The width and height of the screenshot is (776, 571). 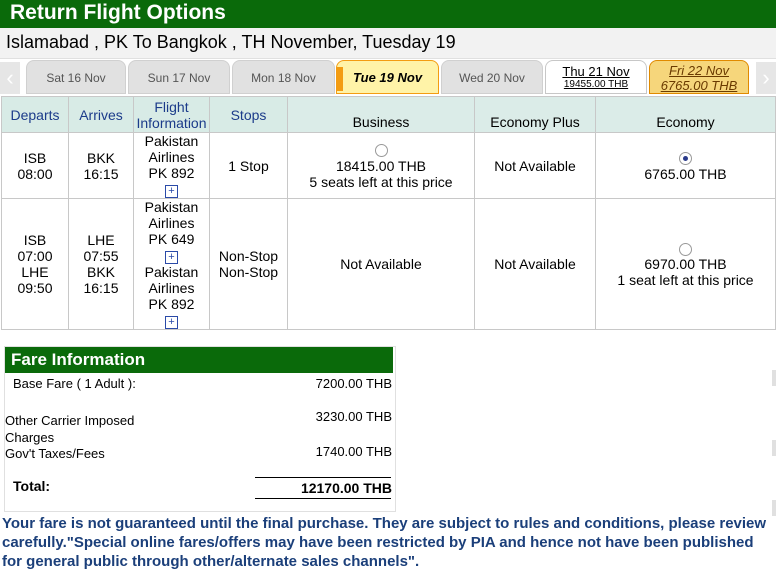 I want to click on header-flight-info: Flight Information, so click(x=171, y=114).